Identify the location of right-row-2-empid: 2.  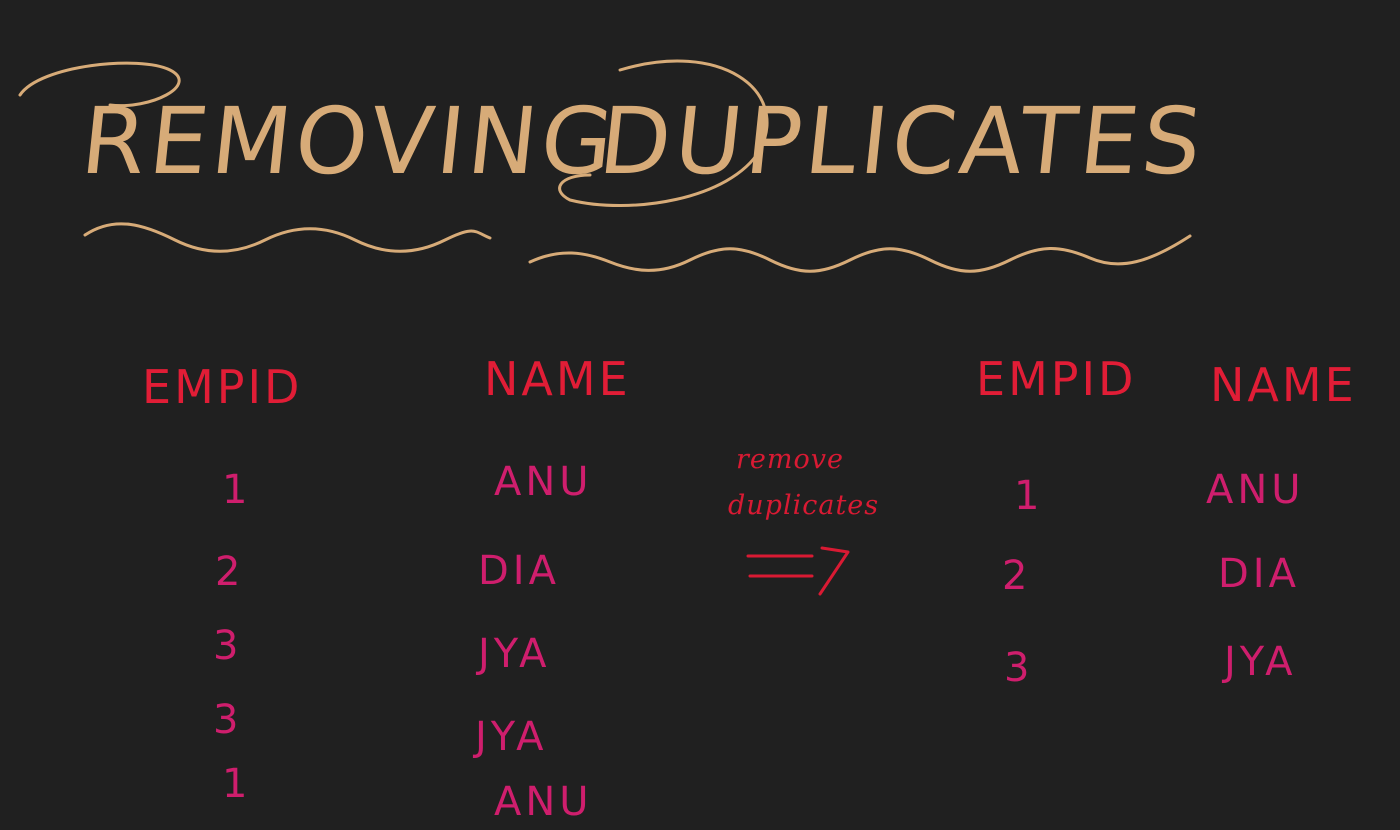
(1017, 576).